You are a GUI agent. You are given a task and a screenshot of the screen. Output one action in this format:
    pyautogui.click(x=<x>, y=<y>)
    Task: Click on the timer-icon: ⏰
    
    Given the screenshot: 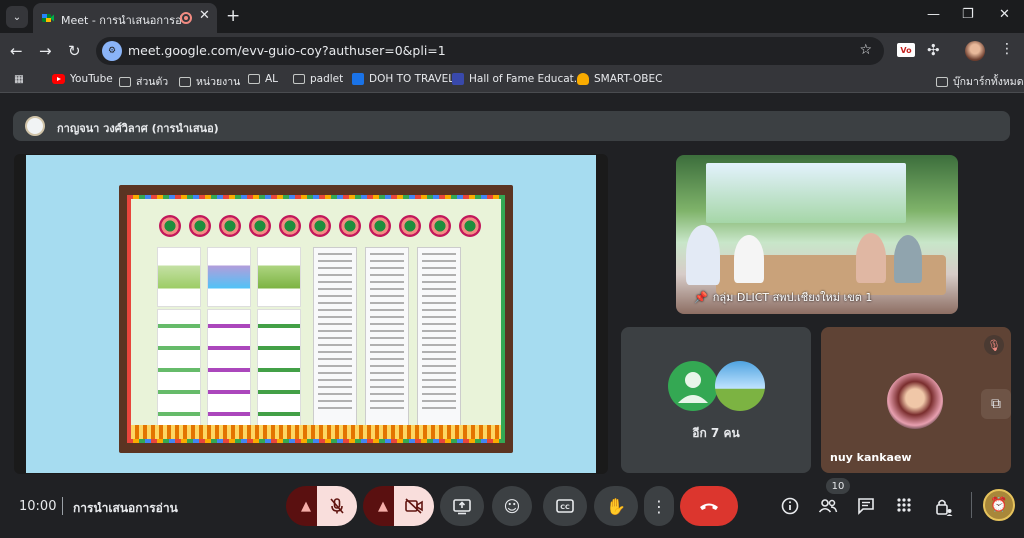 What is the action you would take?
    pyautogui.click(x=999, y=505)
    